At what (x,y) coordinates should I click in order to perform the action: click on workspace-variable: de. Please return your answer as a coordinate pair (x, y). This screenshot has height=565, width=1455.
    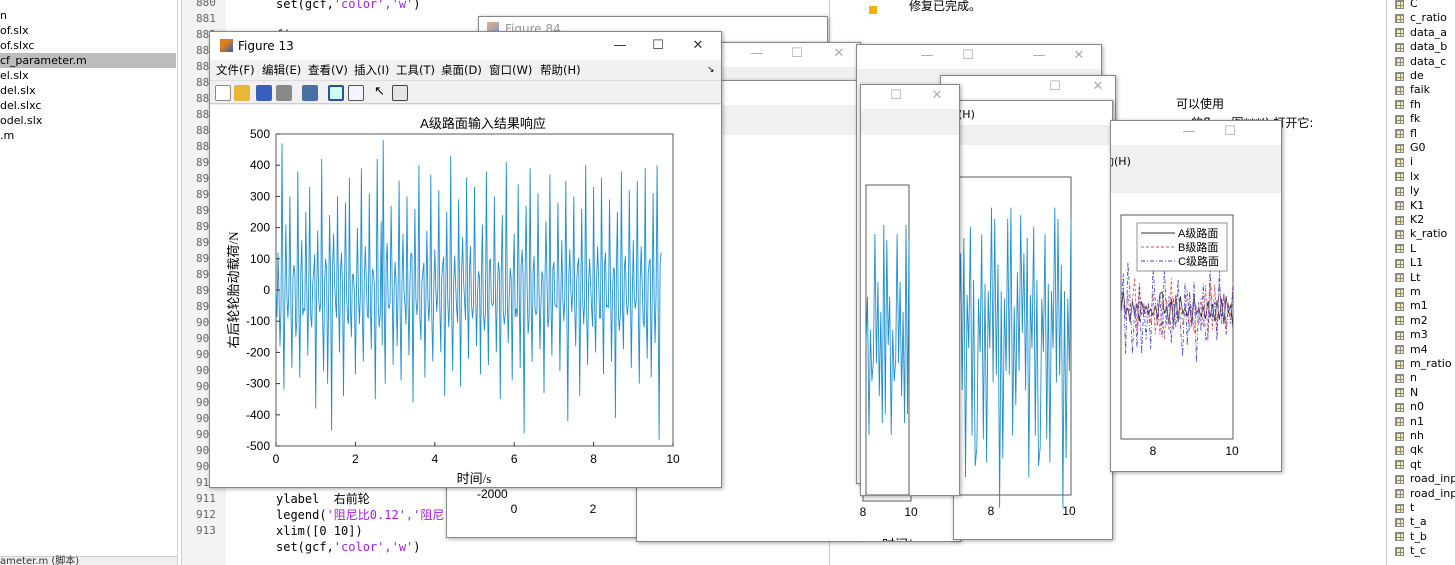
    Looking at the image, I should click on (1409, 76).